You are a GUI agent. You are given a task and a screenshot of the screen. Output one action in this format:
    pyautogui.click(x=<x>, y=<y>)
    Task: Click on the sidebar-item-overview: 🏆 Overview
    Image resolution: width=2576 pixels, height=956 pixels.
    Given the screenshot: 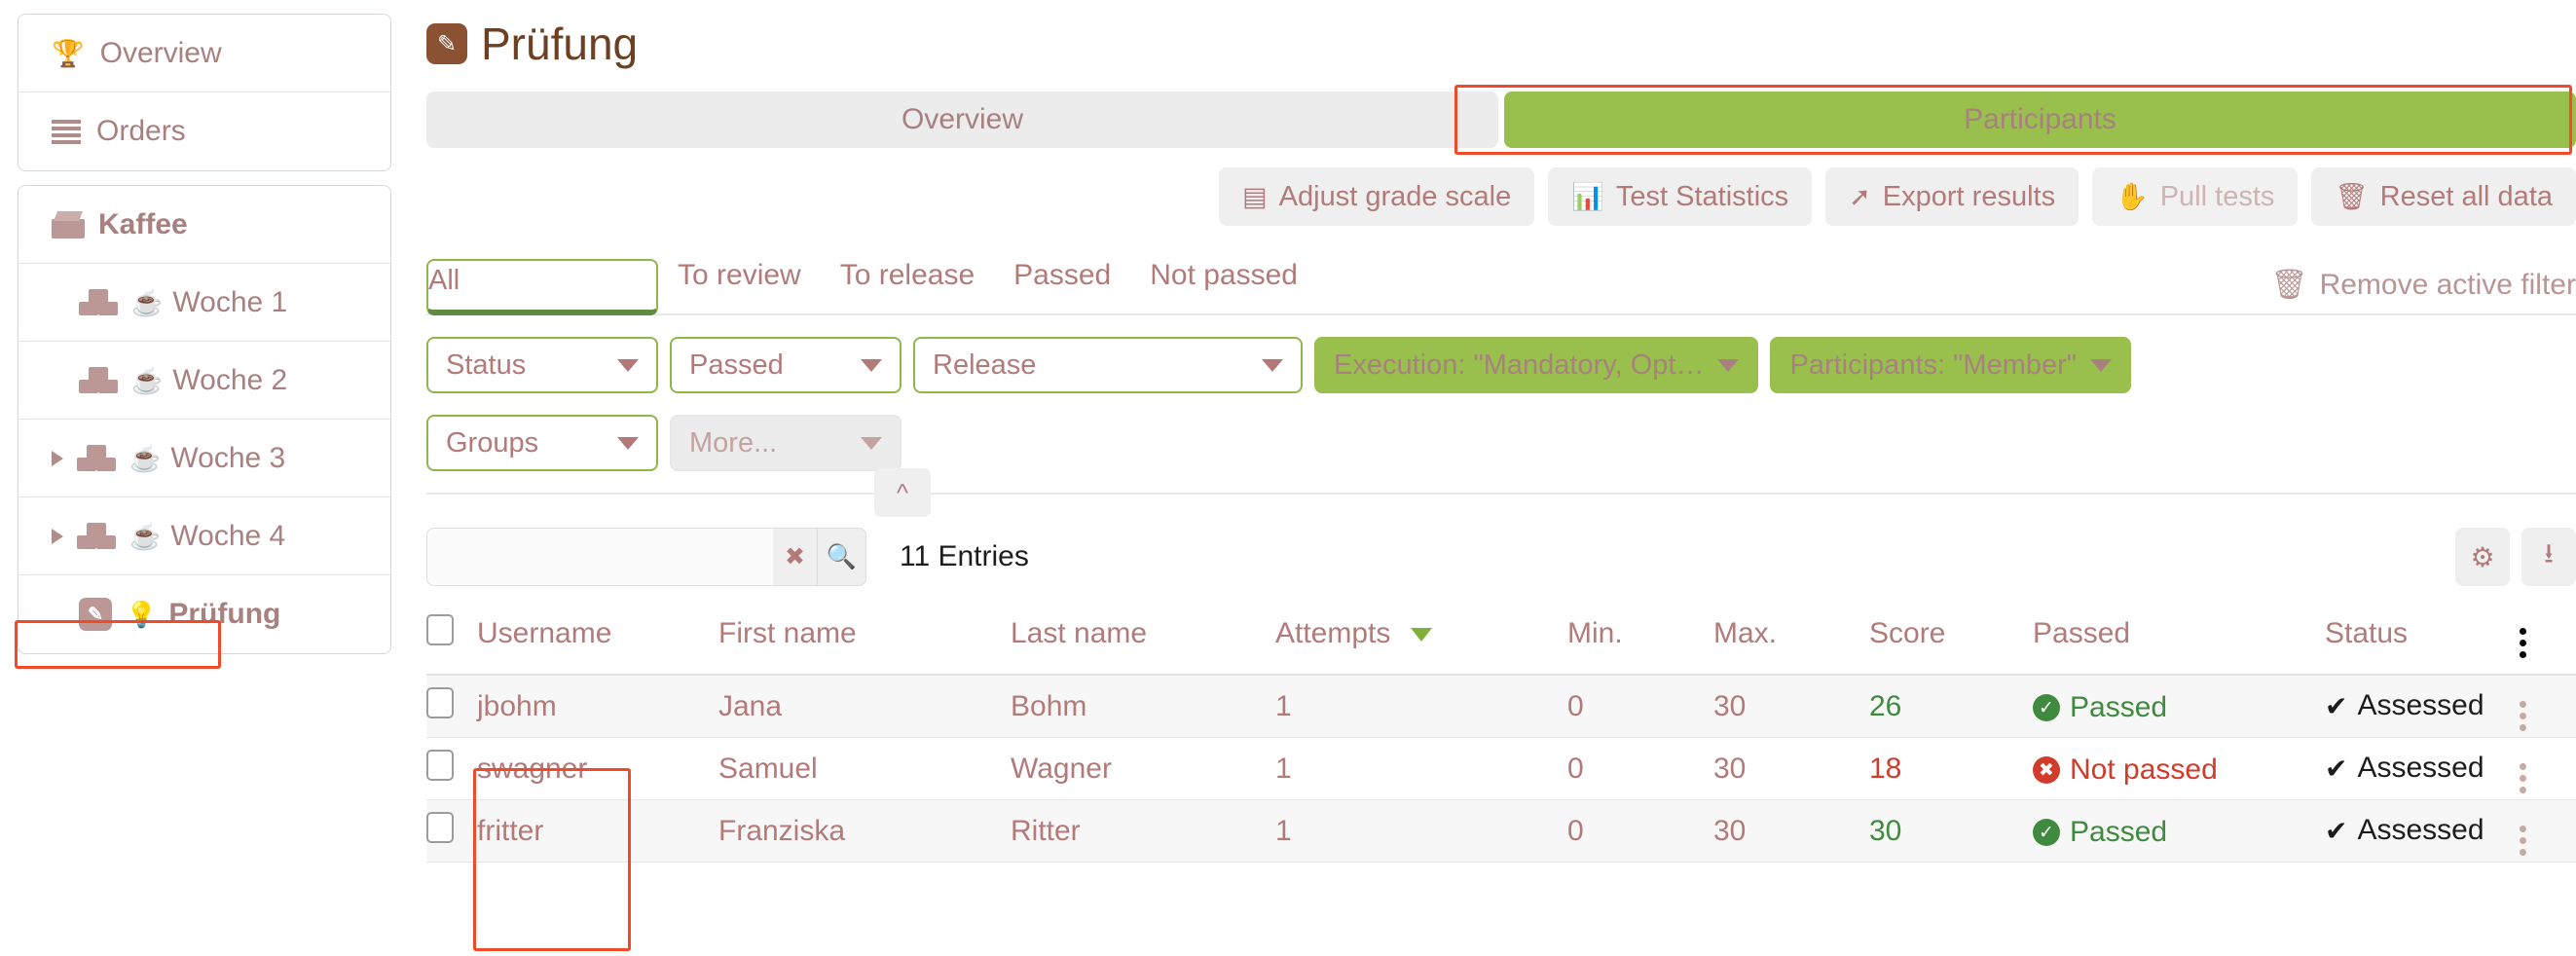 What is the action you would take?
    pyautogui.click(x=204, y=53)
    